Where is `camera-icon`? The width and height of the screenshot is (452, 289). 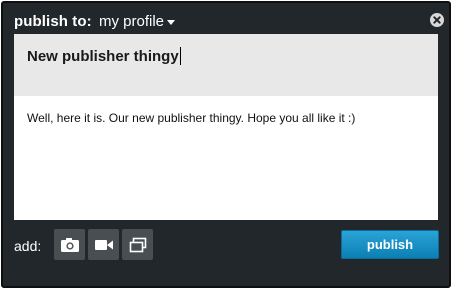 camera-icon is located at coordinates (69, 244).